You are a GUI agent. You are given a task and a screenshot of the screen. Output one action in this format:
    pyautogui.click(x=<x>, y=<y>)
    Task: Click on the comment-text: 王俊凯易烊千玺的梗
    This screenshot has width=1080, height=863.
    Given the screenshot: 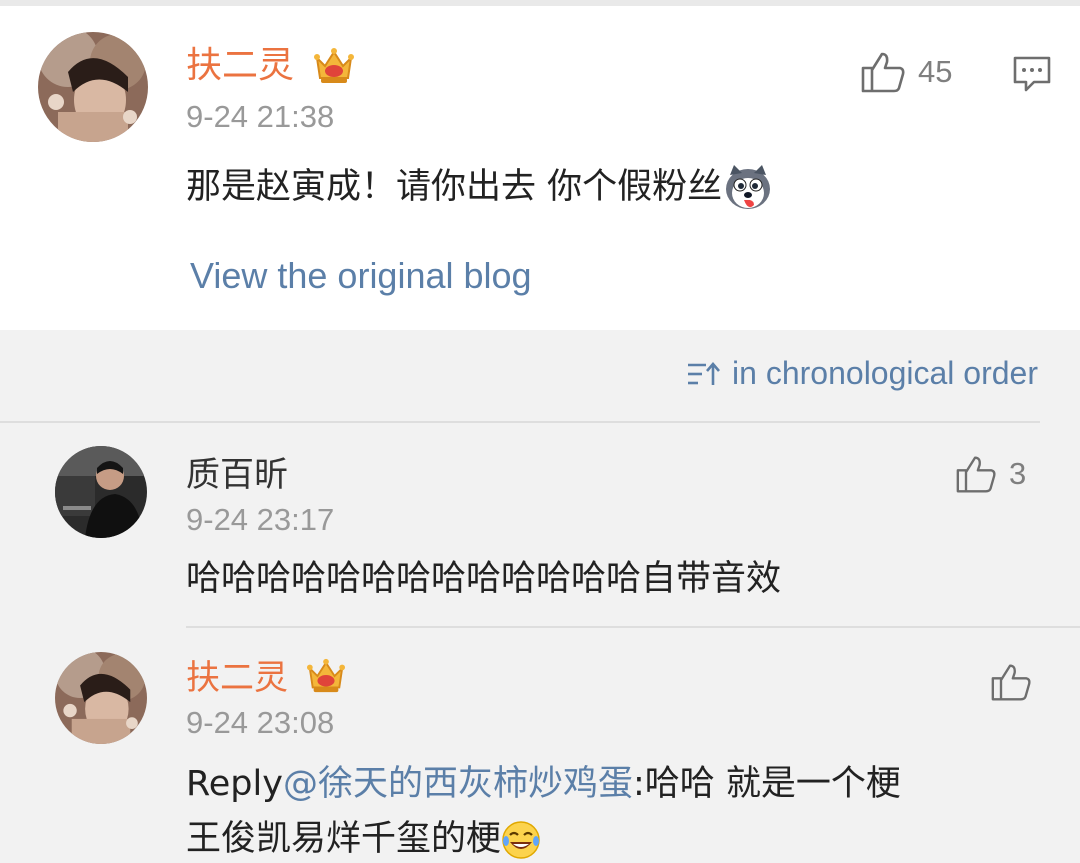 What is the action you would take?
    pyautogui.click(x=344, y=839)
    